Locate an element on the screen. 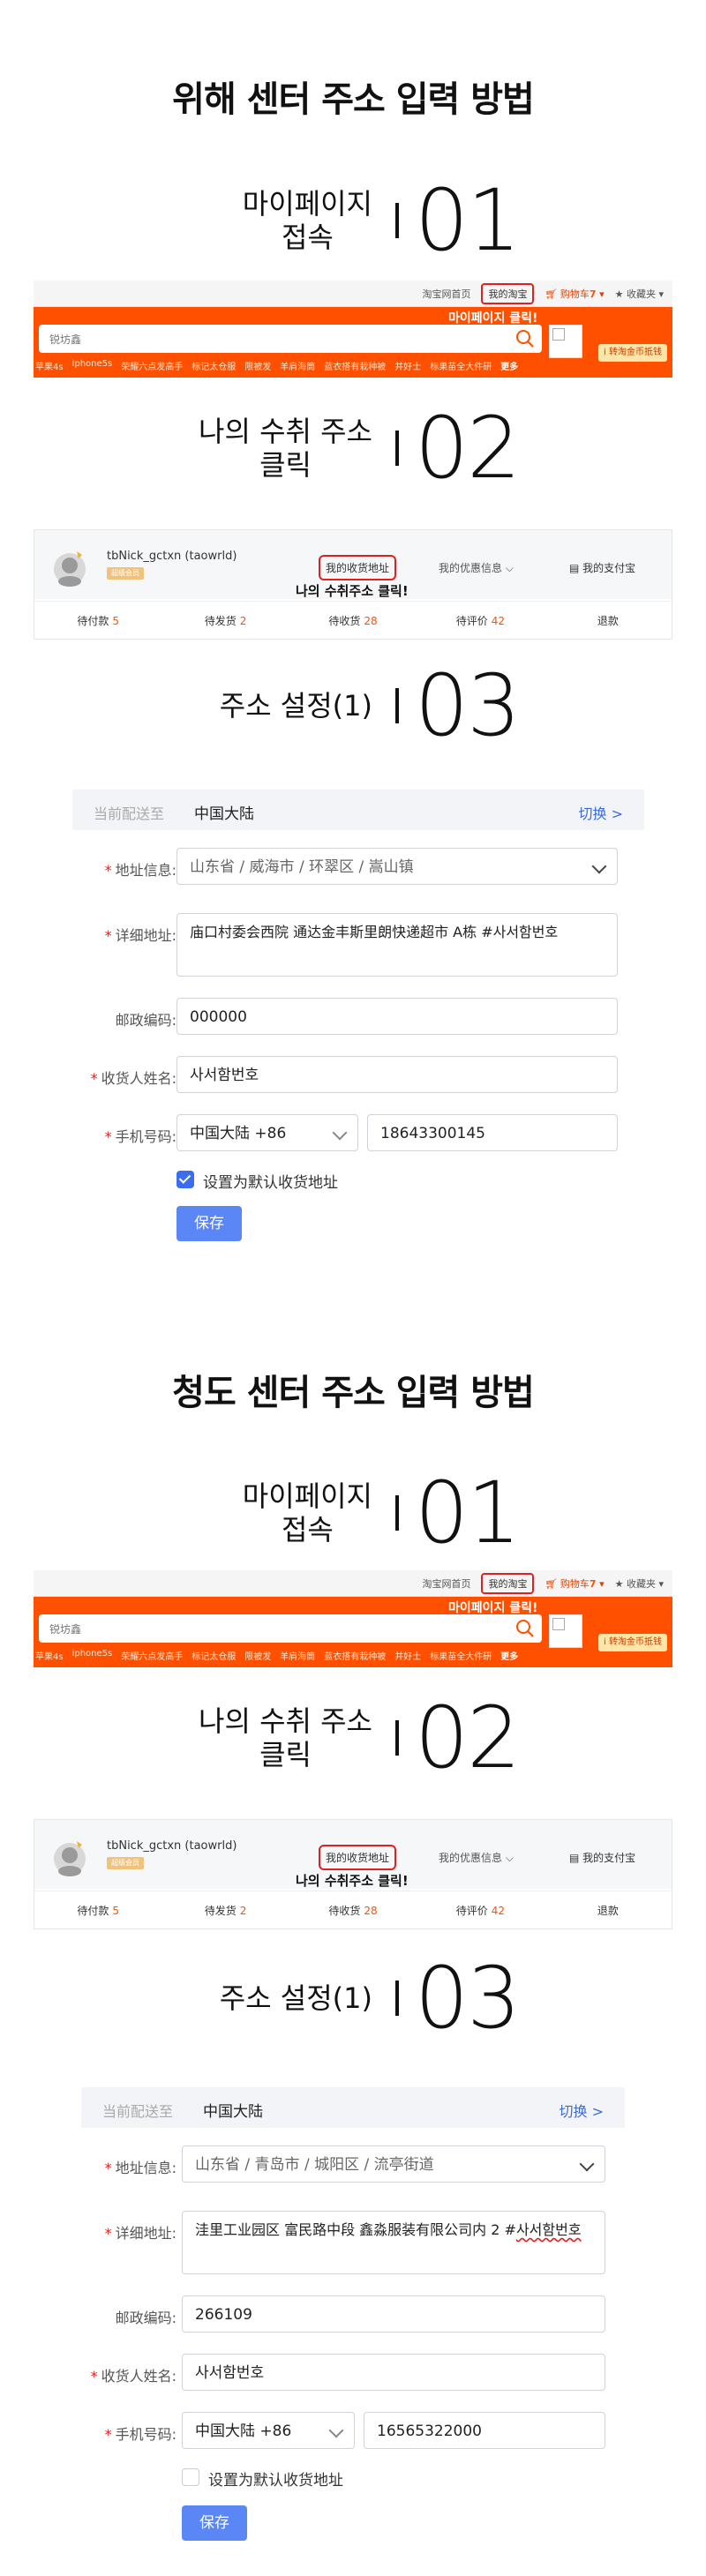  step-label-line: 마이페이지 is located at coordinates (307, 204).